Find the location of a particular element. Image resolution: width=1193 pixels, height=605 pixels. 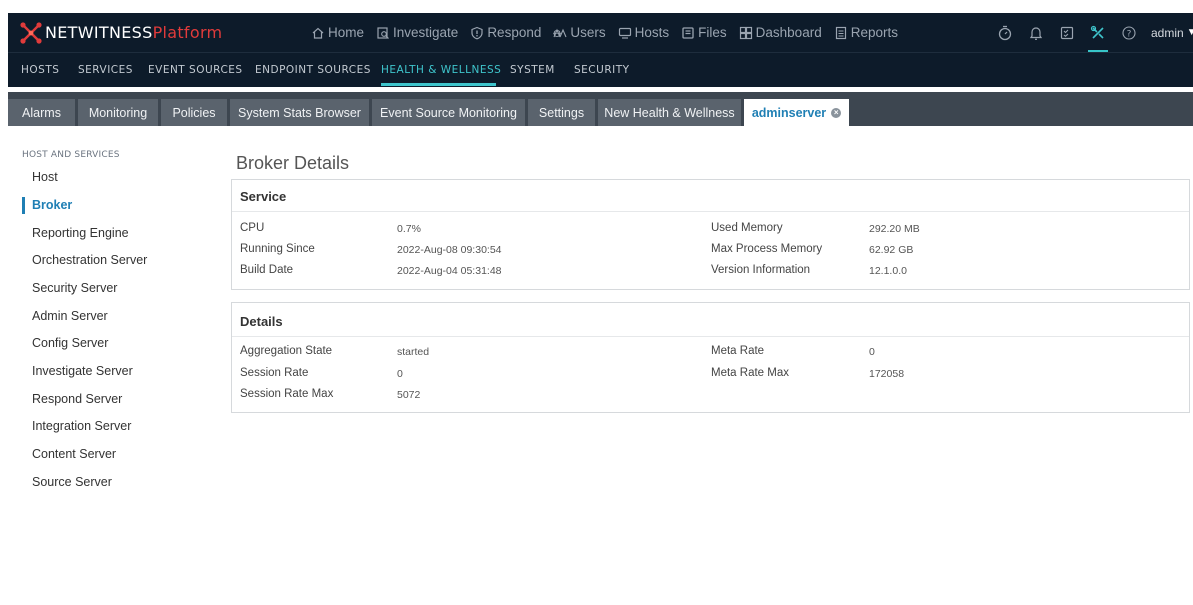

nav-files: Files is located at coordinates (704, 32).